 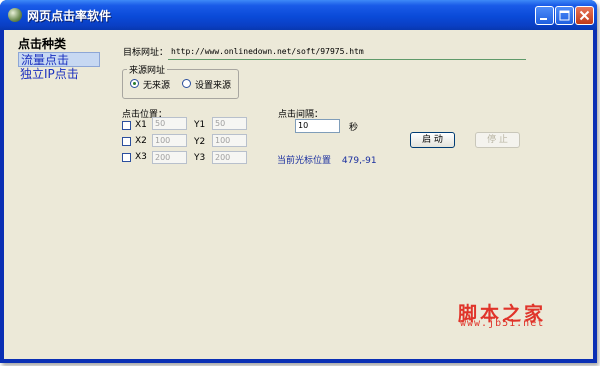 I want to click on maximize-button, so click(x=564, y=15).